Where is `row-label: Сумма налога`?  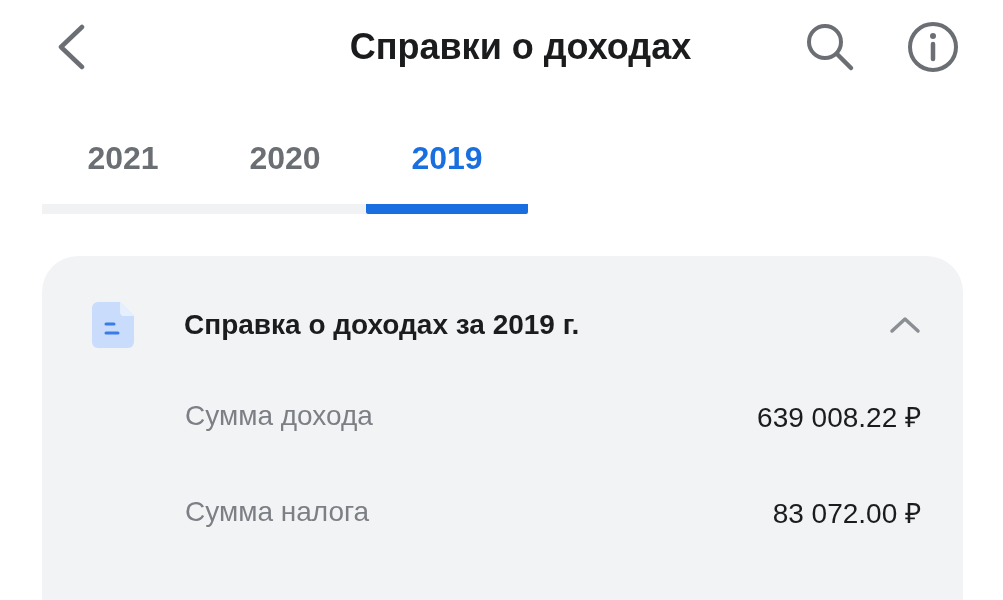 row-label: Сумма налога is located at coordinates (277, 512).